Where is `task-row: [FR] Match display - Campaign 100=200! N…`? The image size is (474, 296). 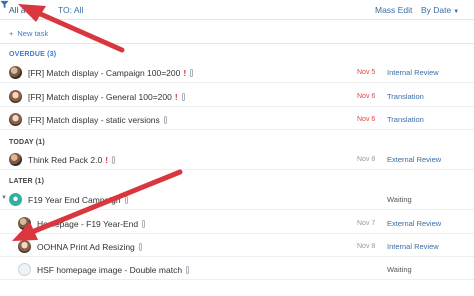
task-row: [FR] Match display - Campaign 100=200! N… is located at coordinates (237, 73).